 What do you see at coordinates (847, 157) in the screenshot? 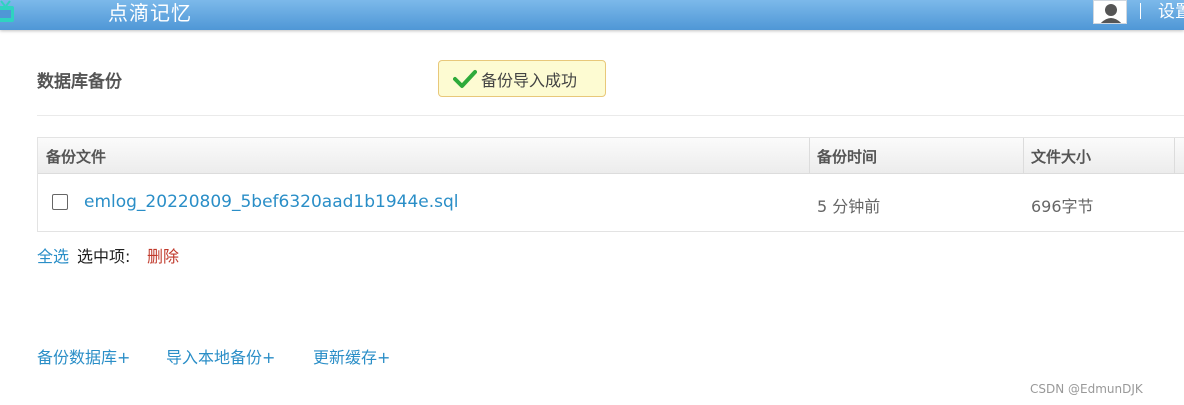
I see `column-header-time: 备份时间` at bounding box center [847, 157].